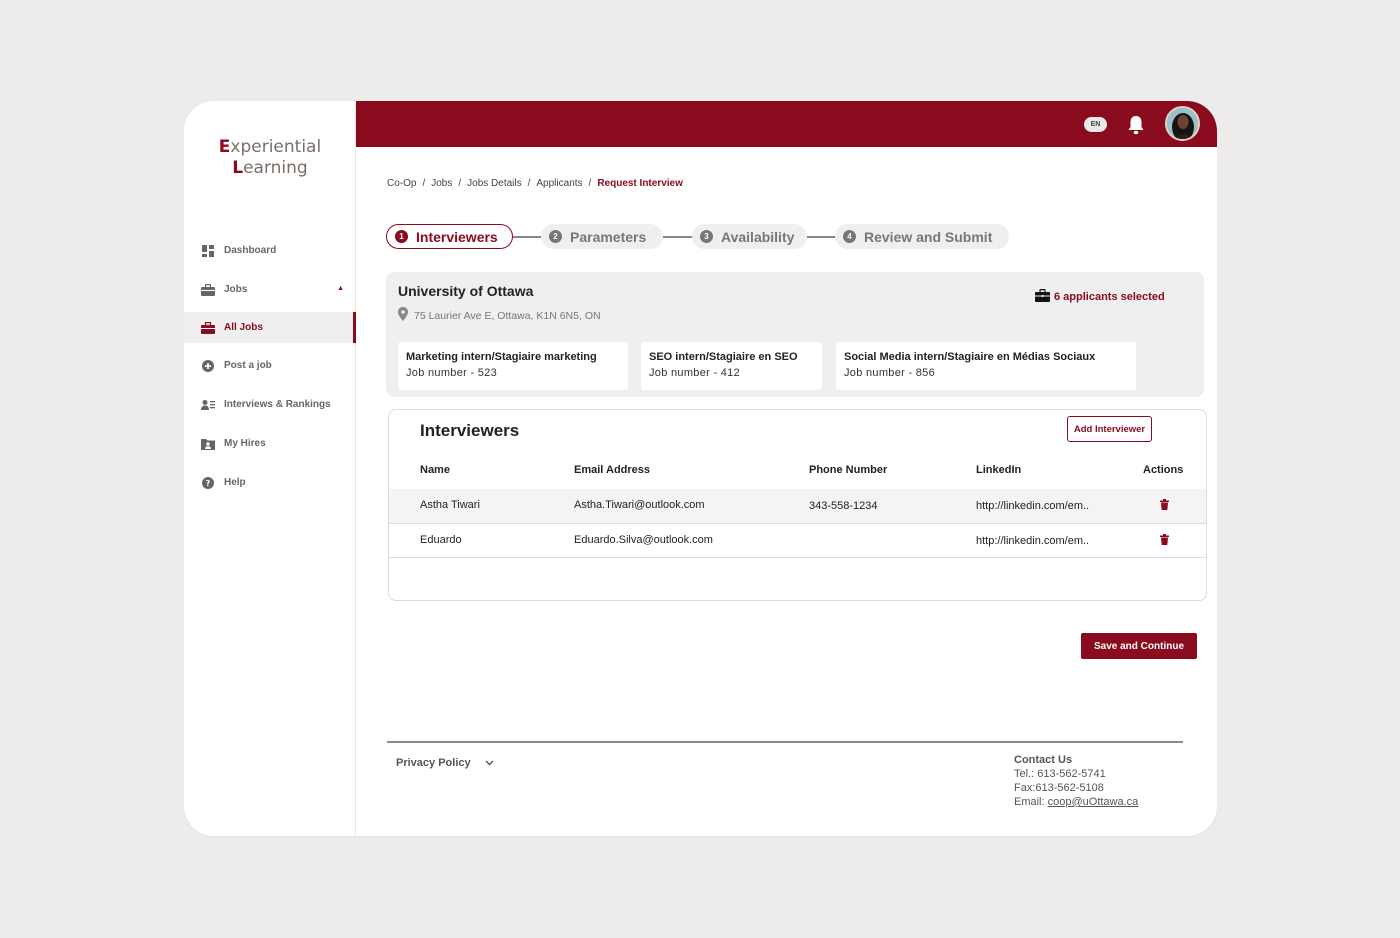 This screenshot has height=938, width=1400. Describe the element at coordinates (275, 168) in the screenshot. I see `logo-word-2: earning` at that location.